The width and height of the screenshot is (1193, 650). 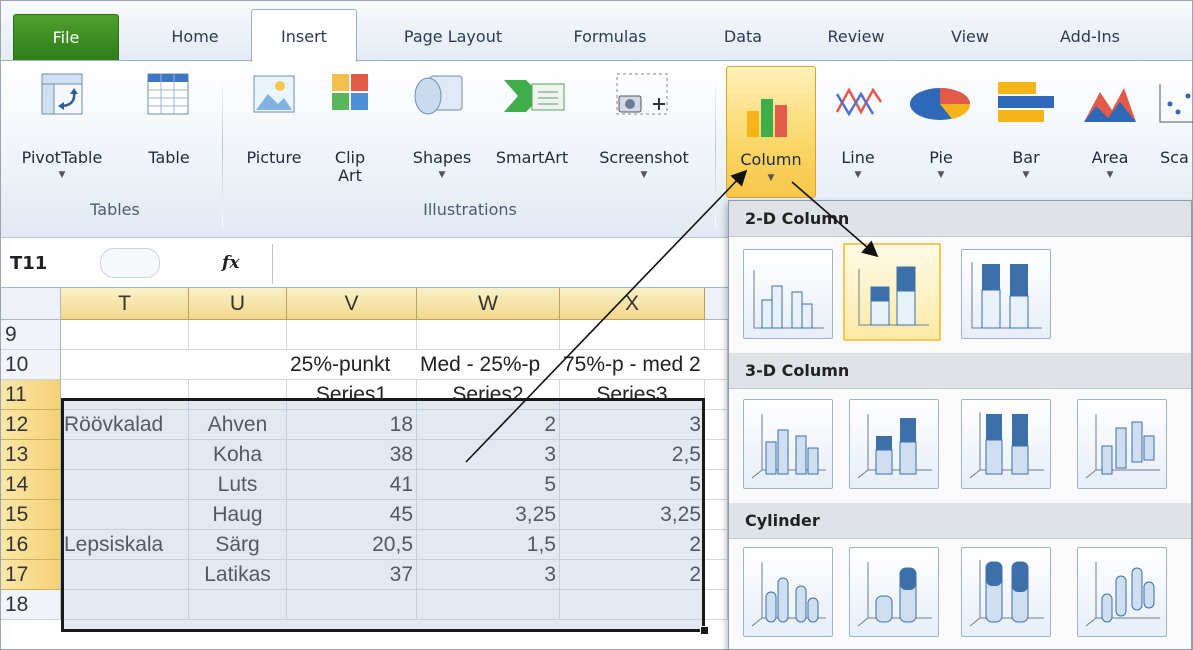 I want to click on arrow-to-column-button, so click(x=606, y=316).